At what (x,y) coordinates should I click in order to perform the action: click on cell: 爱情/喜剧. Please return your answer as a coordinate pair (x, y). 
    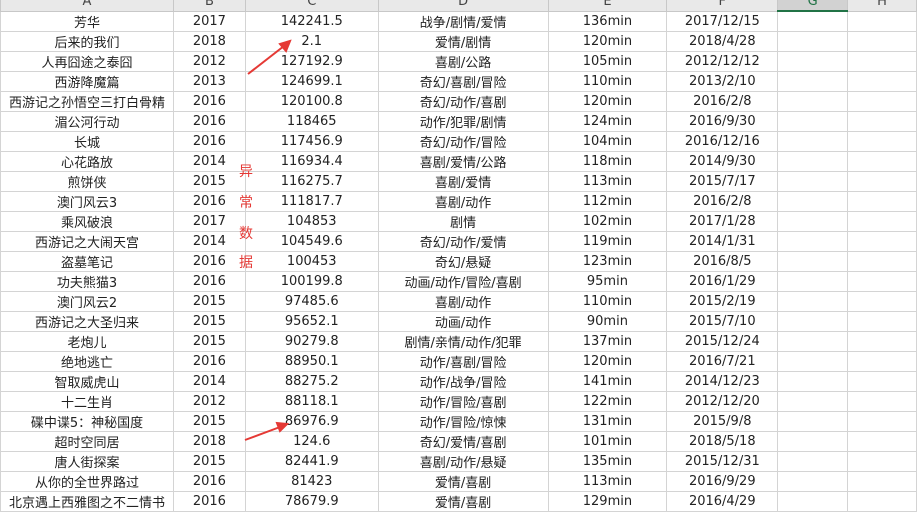
    Looking at the image, I should click on (463, 501).